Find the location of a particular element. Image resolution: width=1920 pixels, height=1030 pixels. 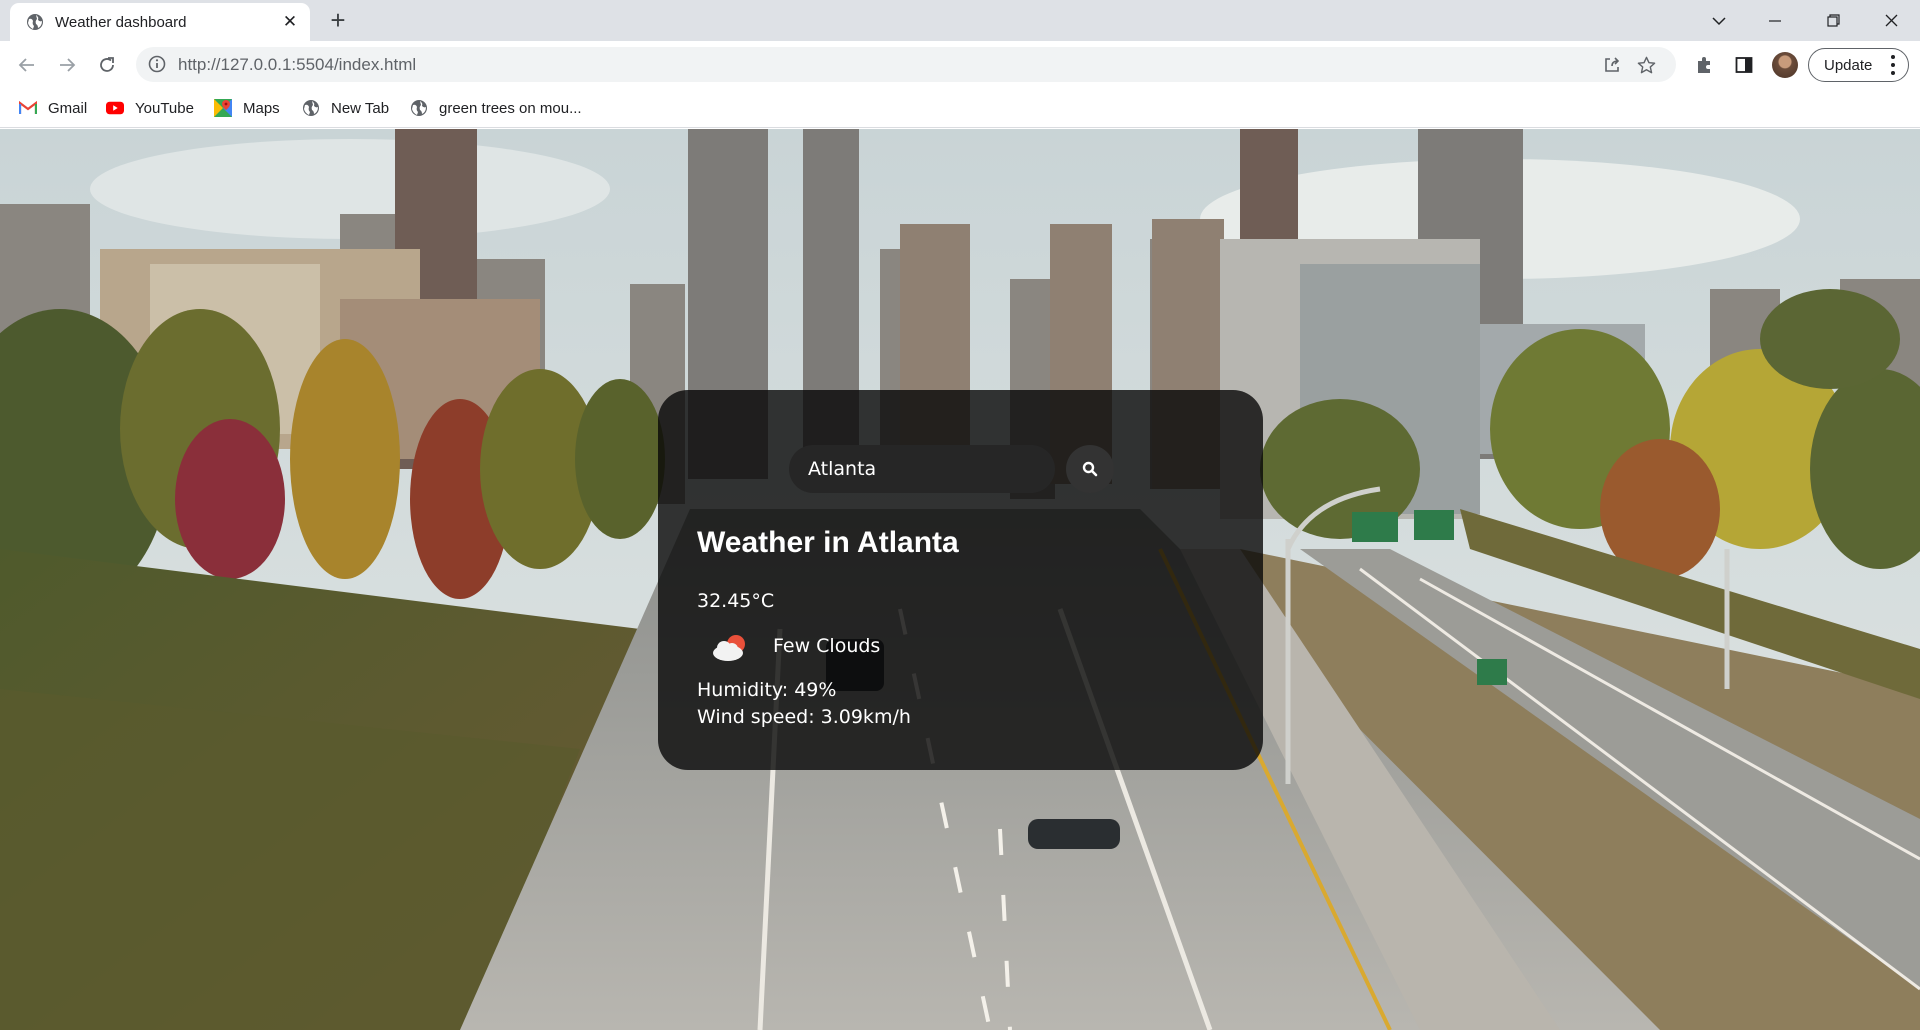

tab-strip: Weather dashboard ✕ + is located at coordinates (960, 20).